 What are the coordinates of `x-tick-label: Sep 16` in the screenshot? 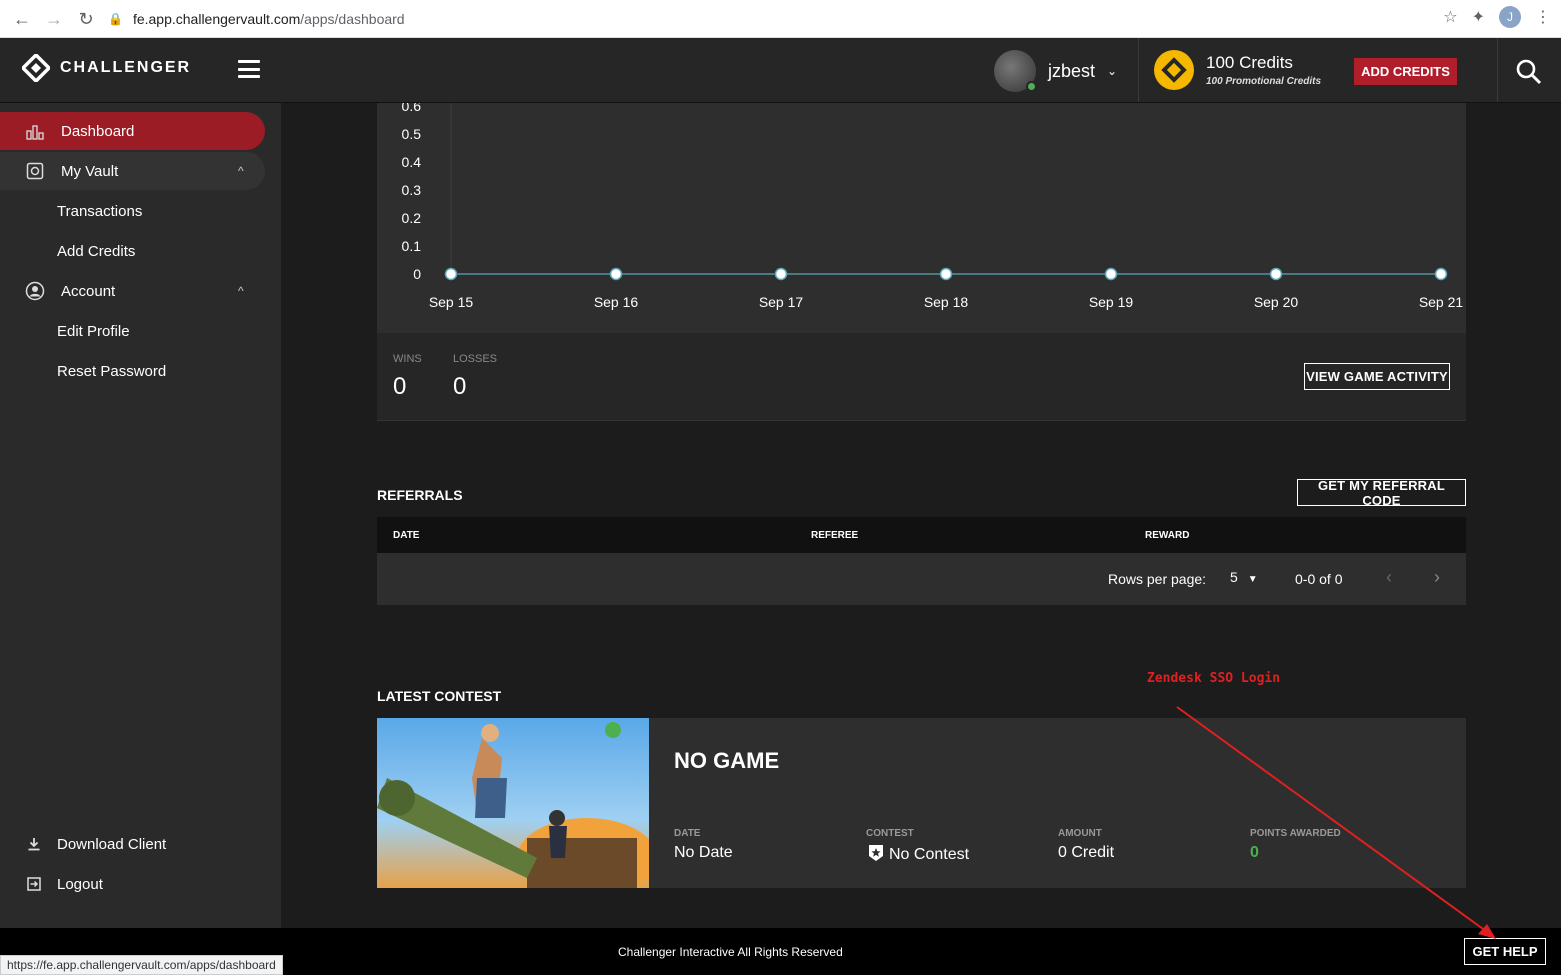 It's located at (616, 302).